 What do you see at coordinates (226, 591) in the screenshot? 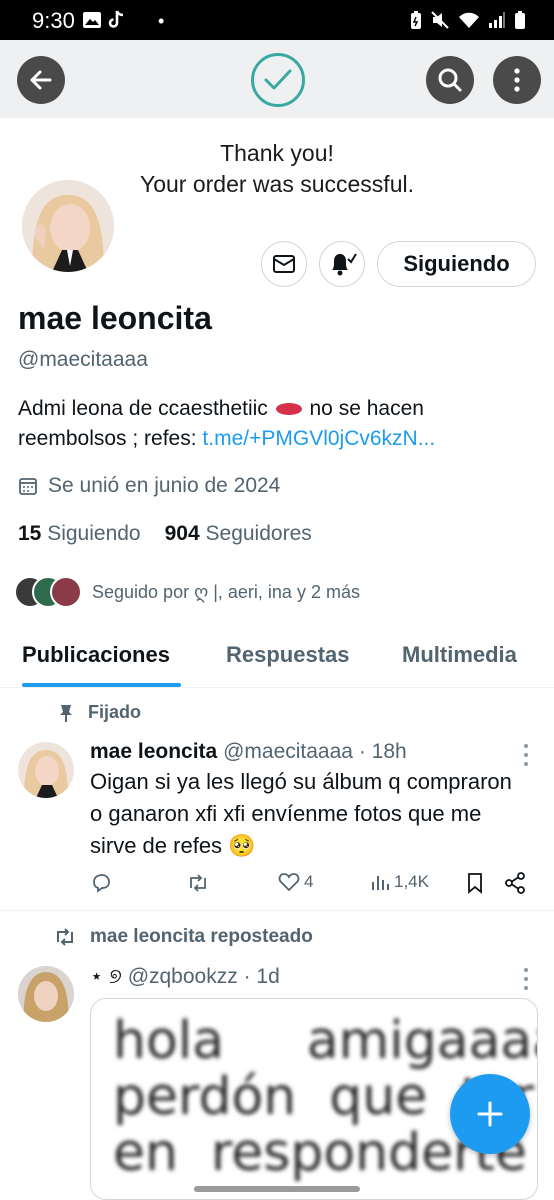
I see `followed-by-text: Seguido por ღ |, aeri, ina y 2 más` at bounding box center [226, 591].